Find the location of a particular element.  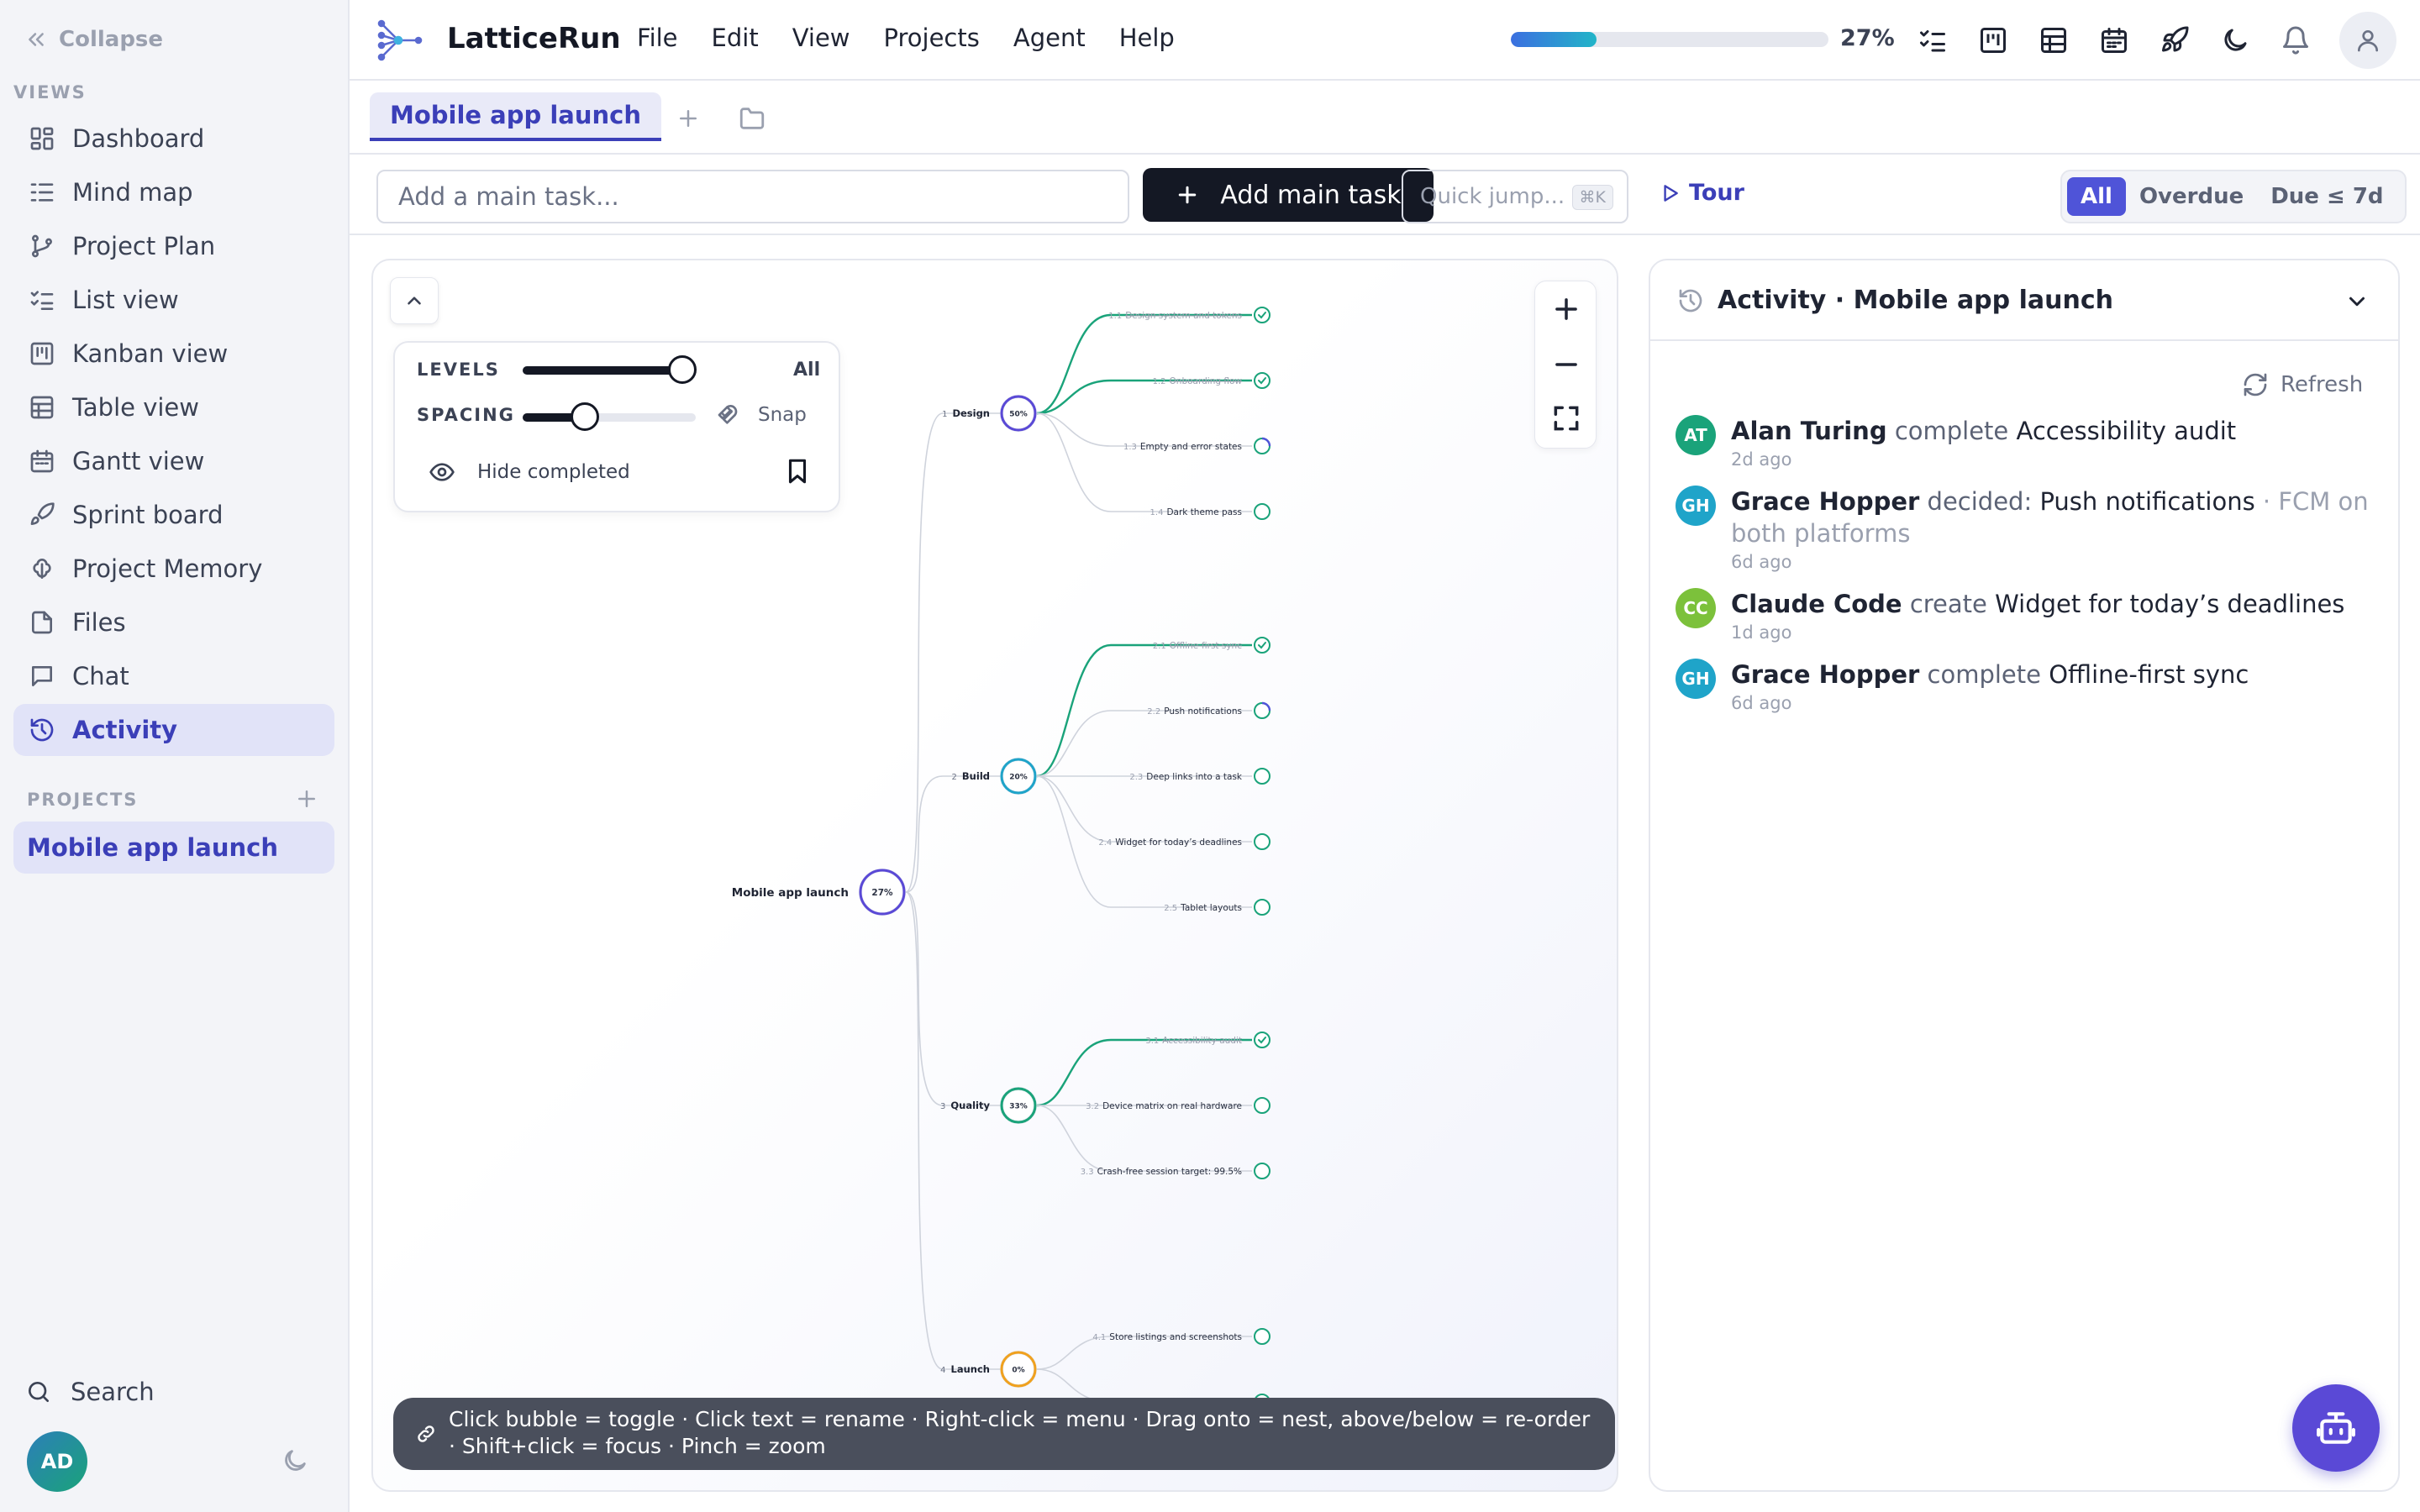

checklist-icon is located at coordinates (1933, 40).